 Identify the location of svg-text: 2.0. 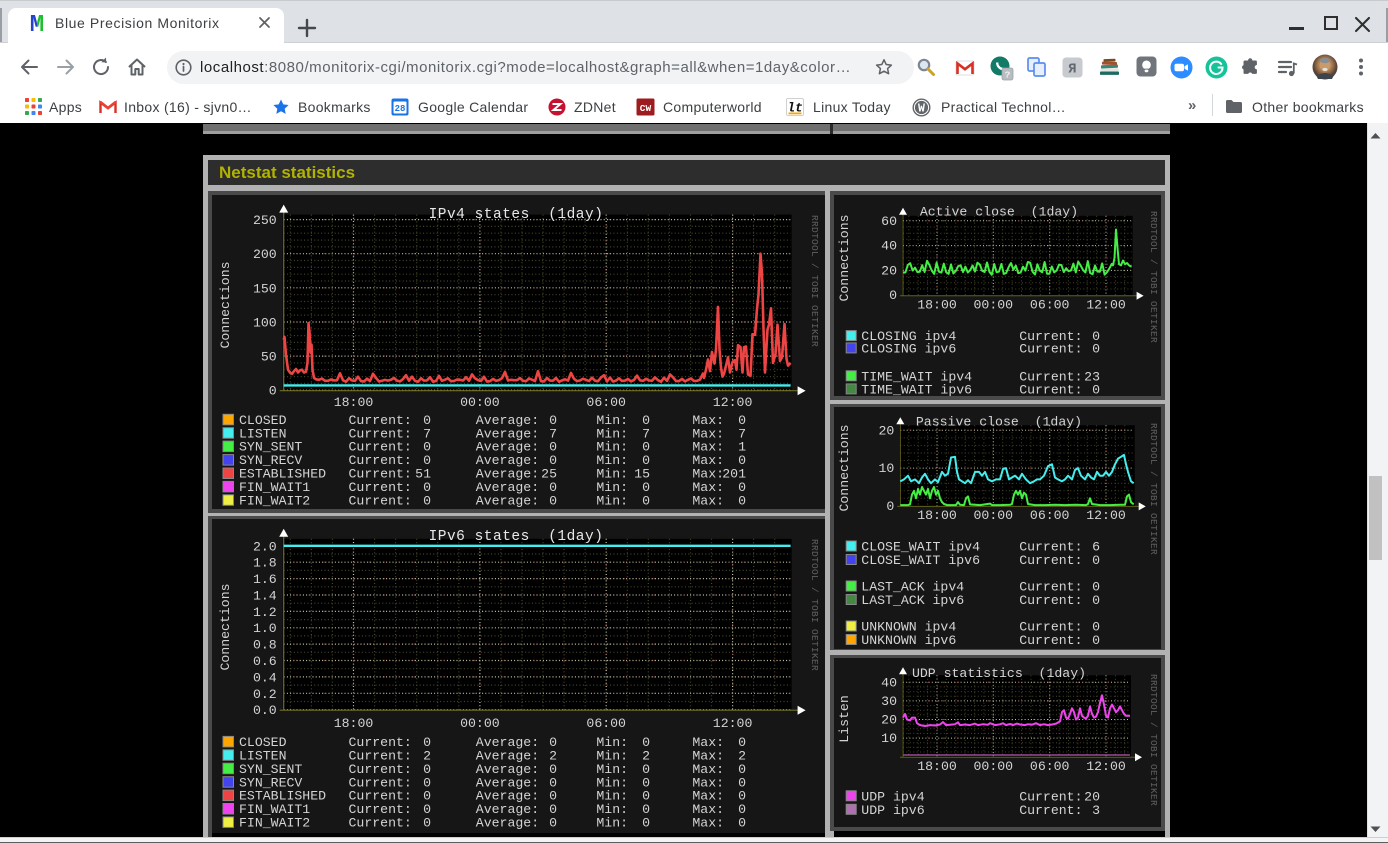
(265, 546).